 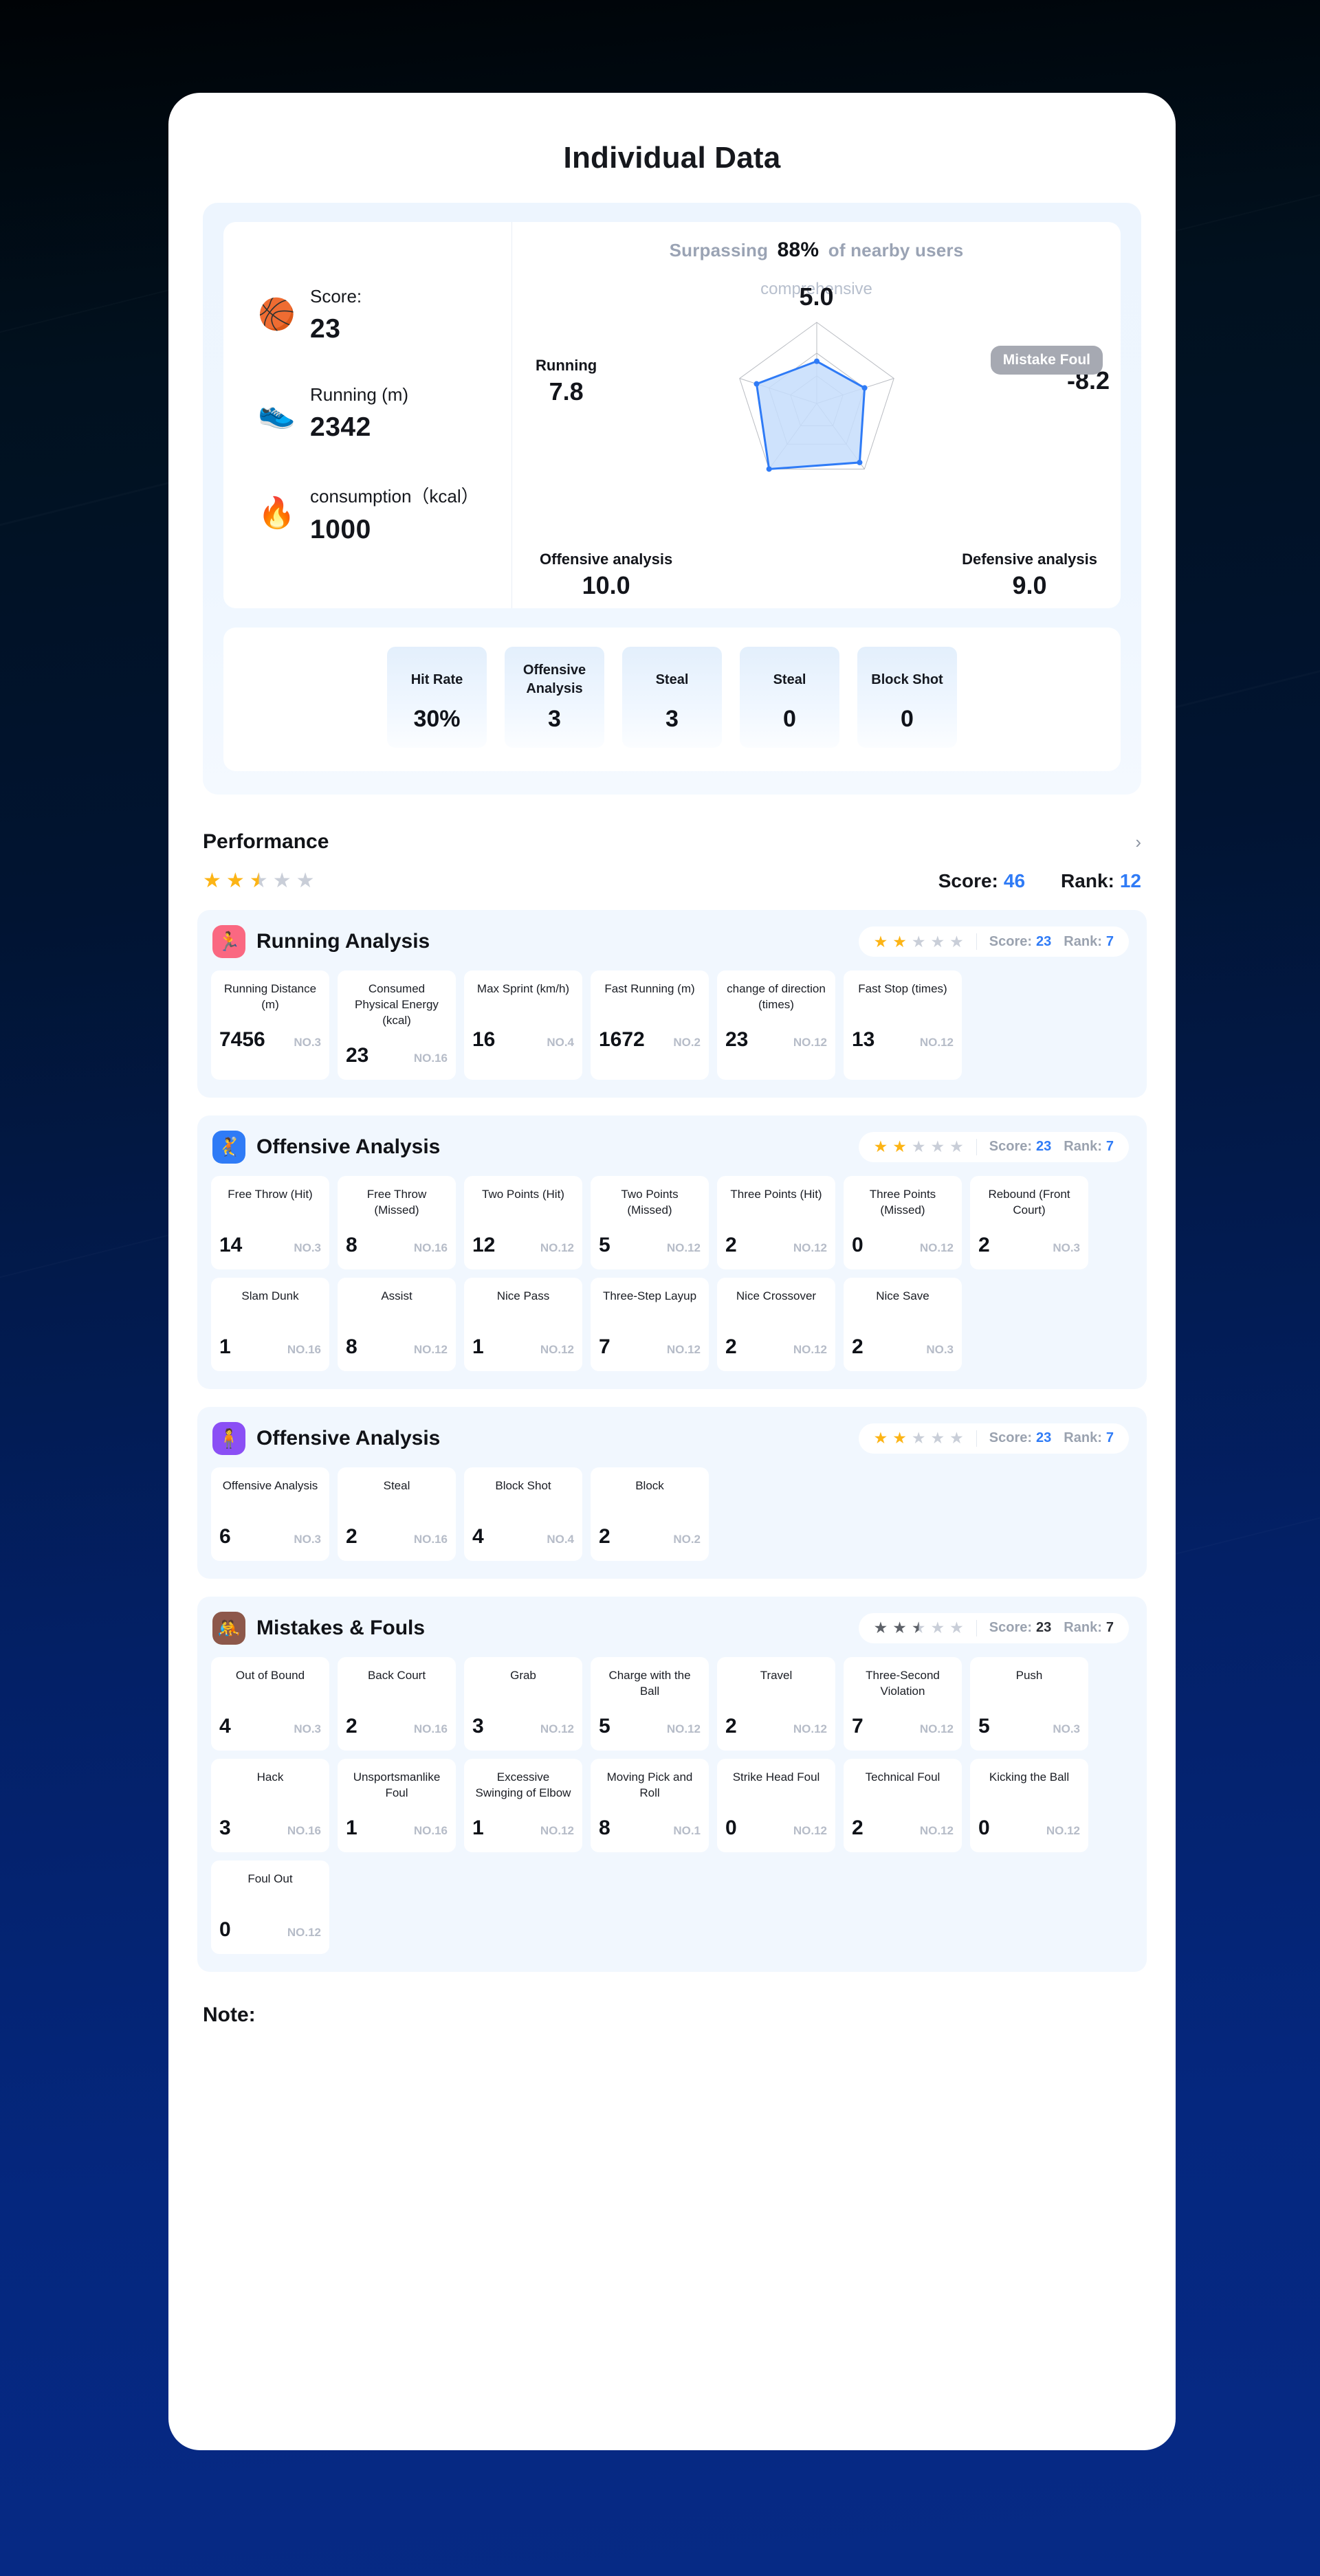 I want to click on metric-value: 16, so click(x=484, y=1039).